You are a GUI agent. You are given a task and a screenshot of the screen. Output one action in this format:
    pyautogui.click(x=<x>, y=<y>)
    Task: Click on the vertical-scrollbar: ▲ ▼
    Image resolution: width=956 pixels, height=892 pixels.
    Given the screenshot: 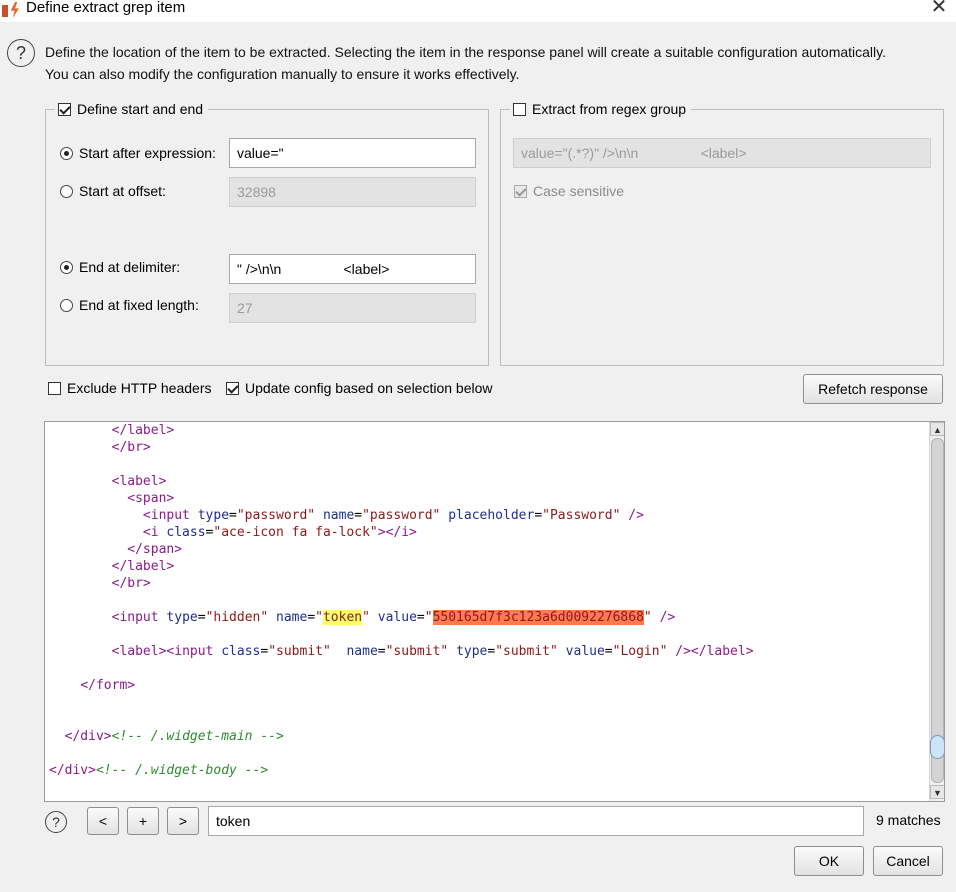 What is the action you would take?
    pyautogui.click(x=936, y=611)
    